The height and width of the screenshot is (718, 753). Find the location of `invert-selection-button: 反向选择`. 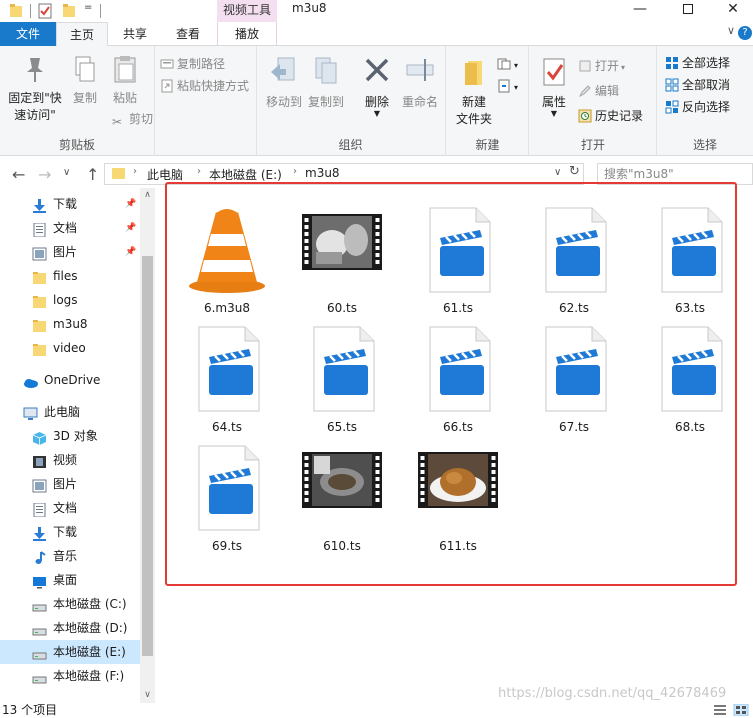

invert-selection-button: 反向选择 is located at coordinates (697, 107).